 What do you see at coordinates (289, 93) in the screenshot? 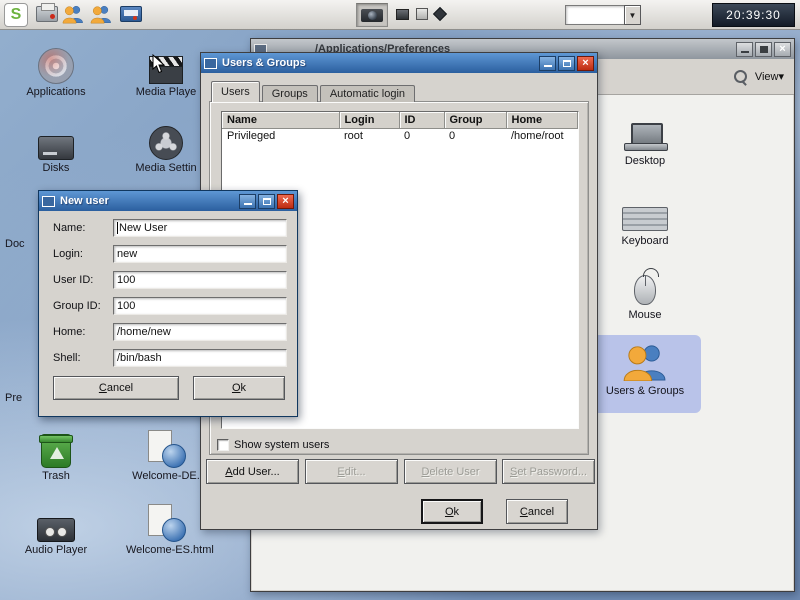
I see `tab-groups: Groups` at bounding box center [289, 93].